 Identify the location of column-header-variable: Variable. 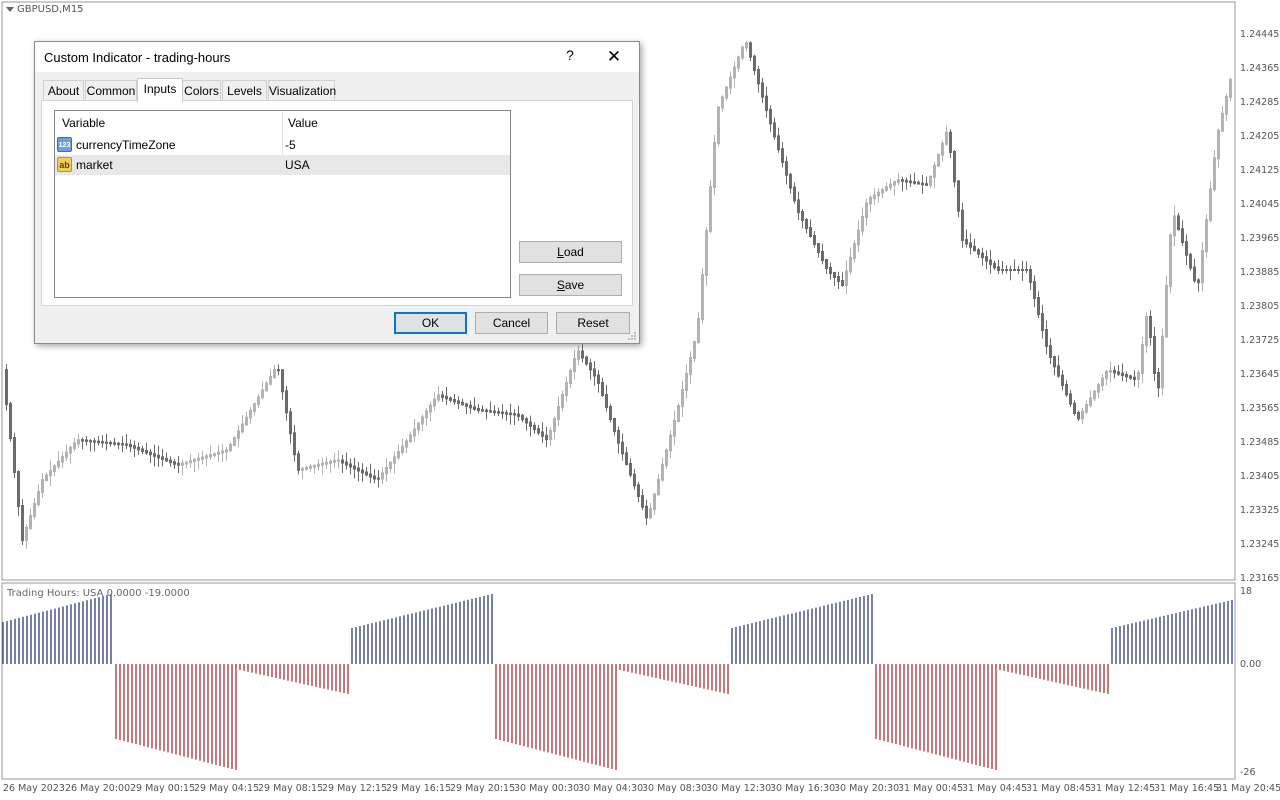
(83, 122).